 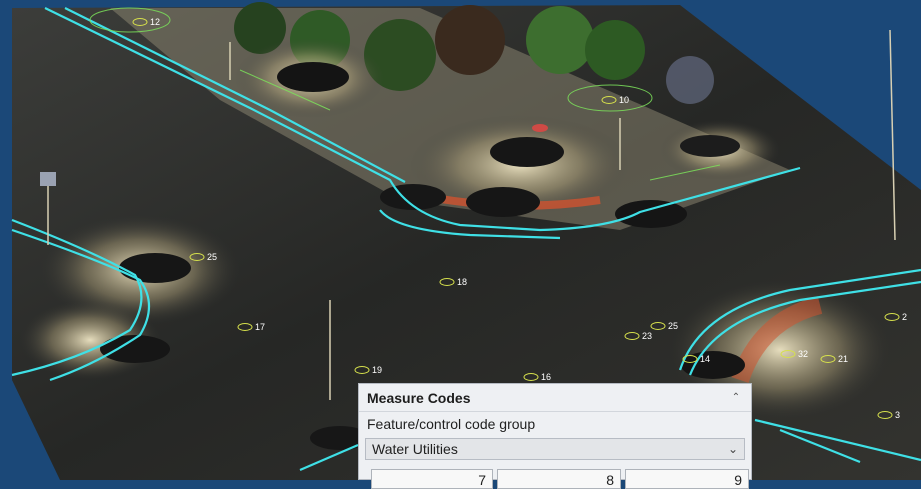 I want to click on code-buttons-row: 7 8 9, so click(x=560, y=479).